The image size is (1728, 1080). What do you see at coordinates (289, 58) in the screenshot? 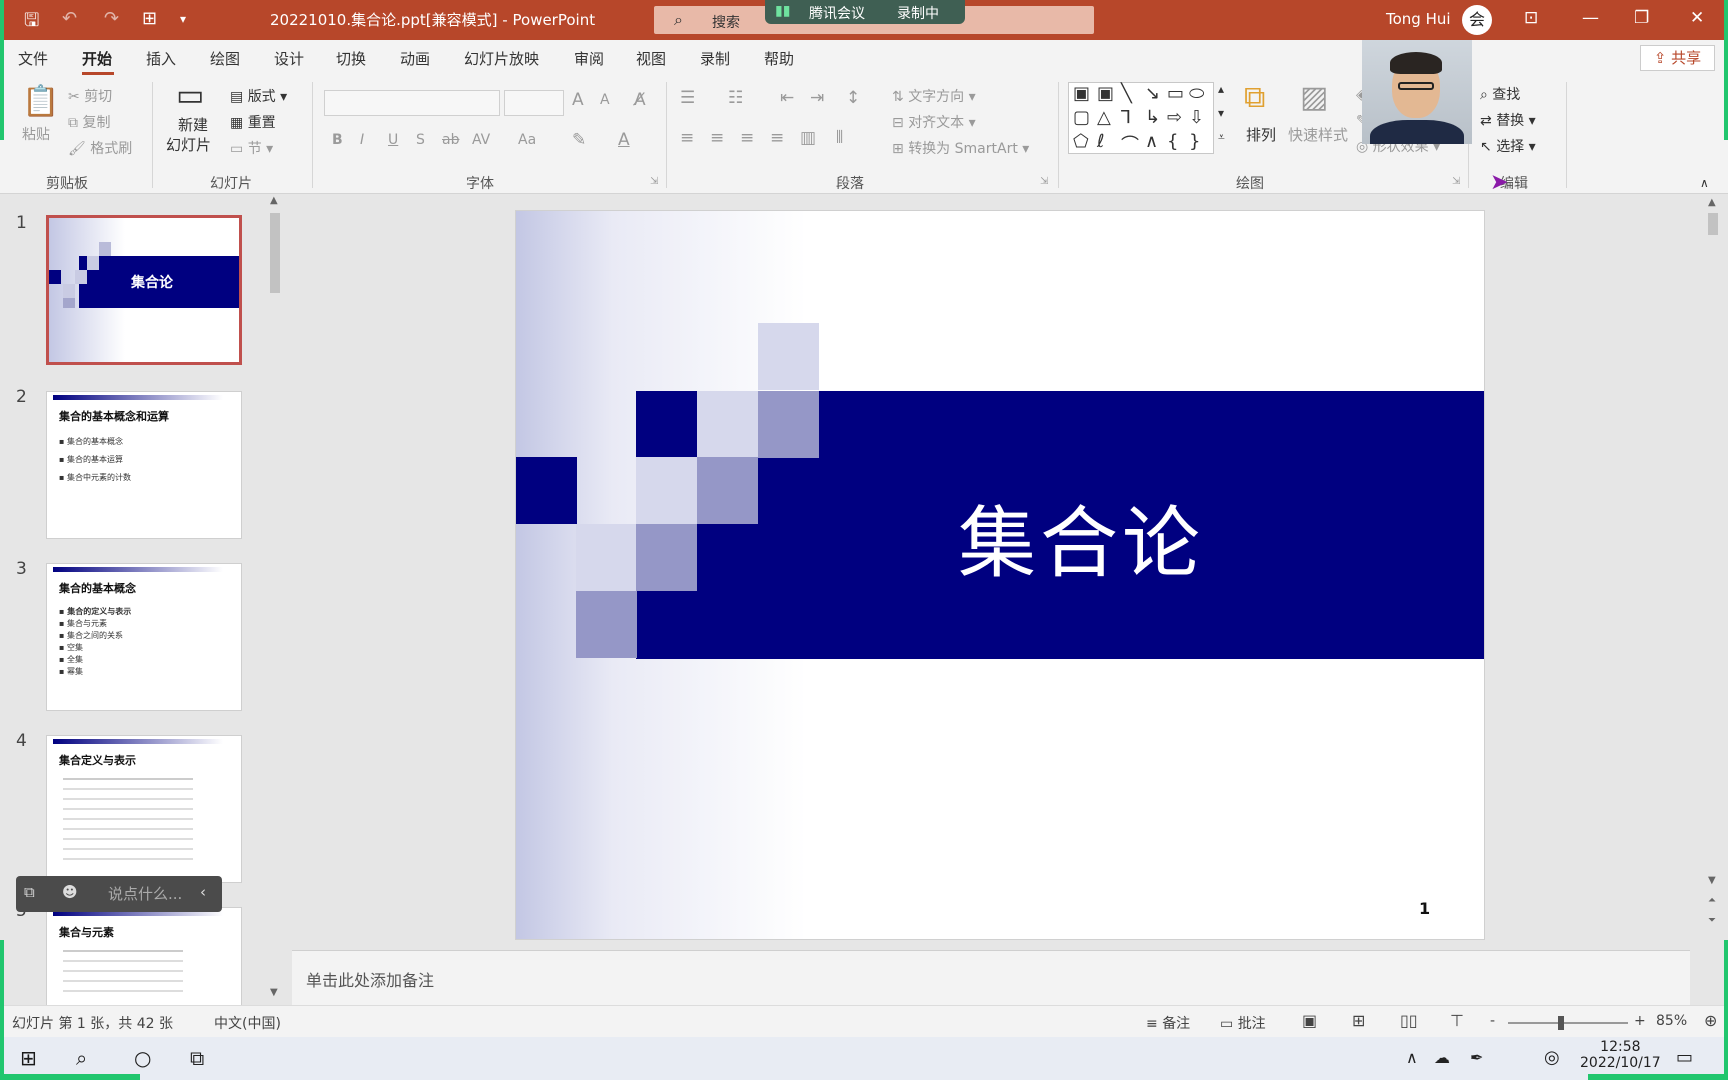
I see `tab-design: 设计` at bounding box center [289, 58].